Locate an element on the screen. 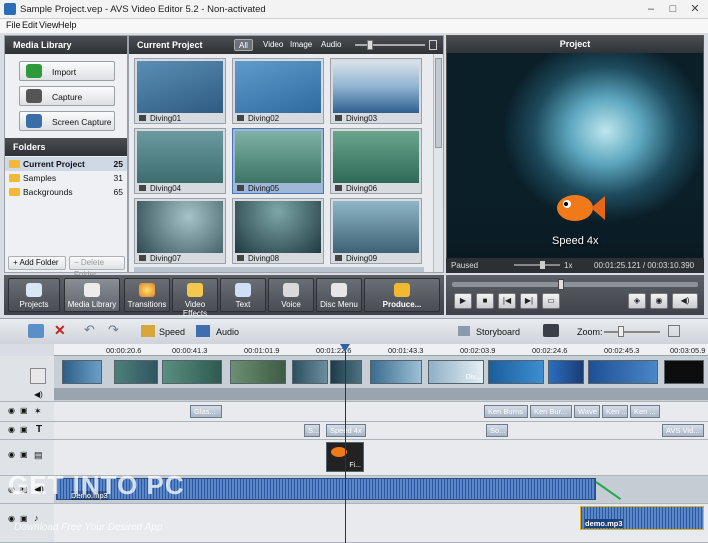  media-thumb-diving03: Diving03 is located at coordinates (376, 91).